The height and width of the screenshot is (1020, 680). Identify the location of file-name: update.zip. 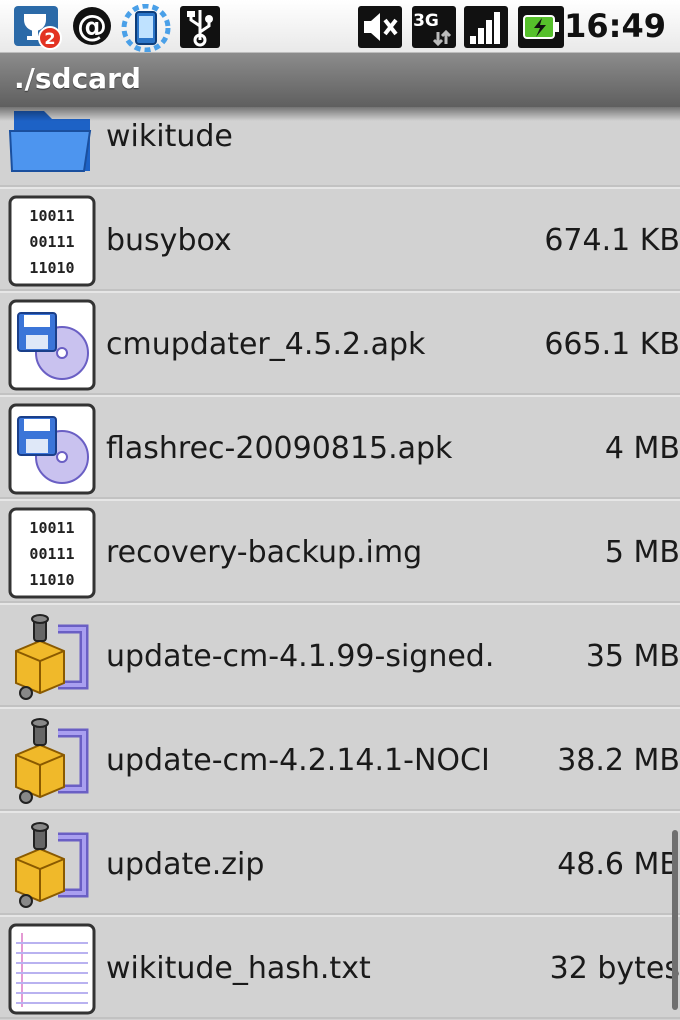
(185, 864).